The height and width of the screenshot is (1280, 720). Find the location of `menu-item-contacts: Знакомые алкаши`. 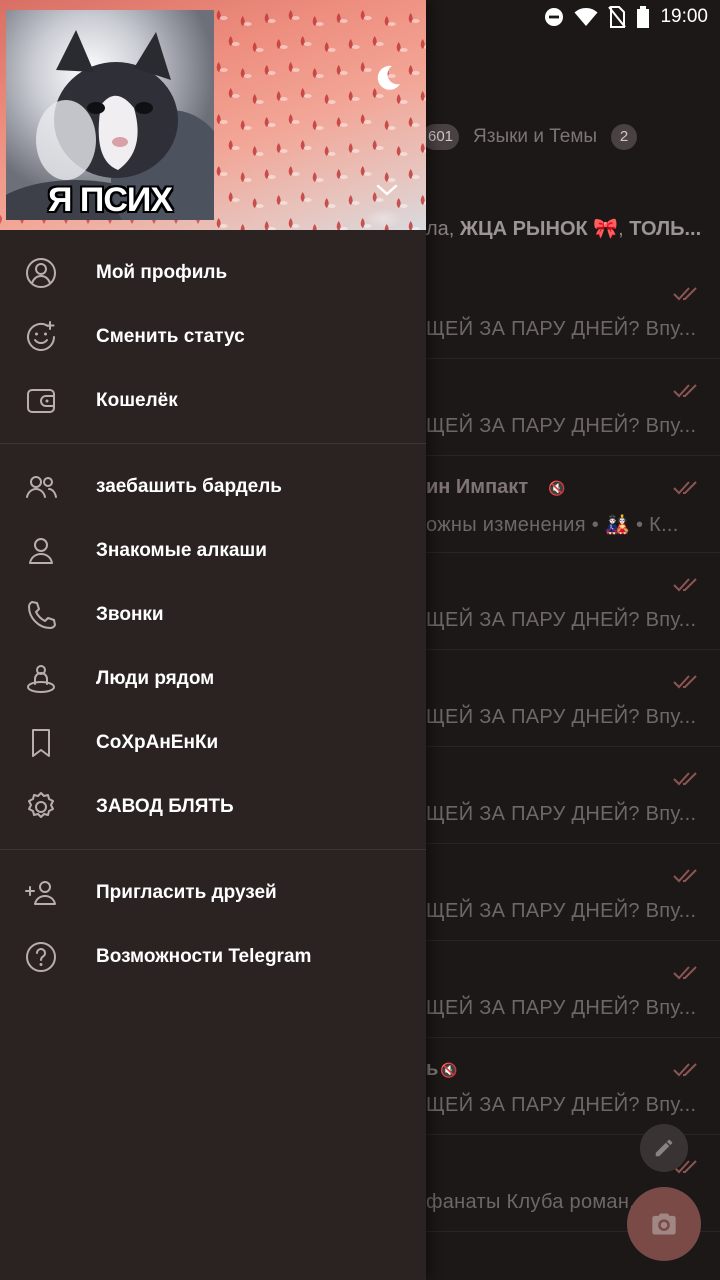

menu-item-contacts: Знакомые алкаши is located at coordinates (213, 551).